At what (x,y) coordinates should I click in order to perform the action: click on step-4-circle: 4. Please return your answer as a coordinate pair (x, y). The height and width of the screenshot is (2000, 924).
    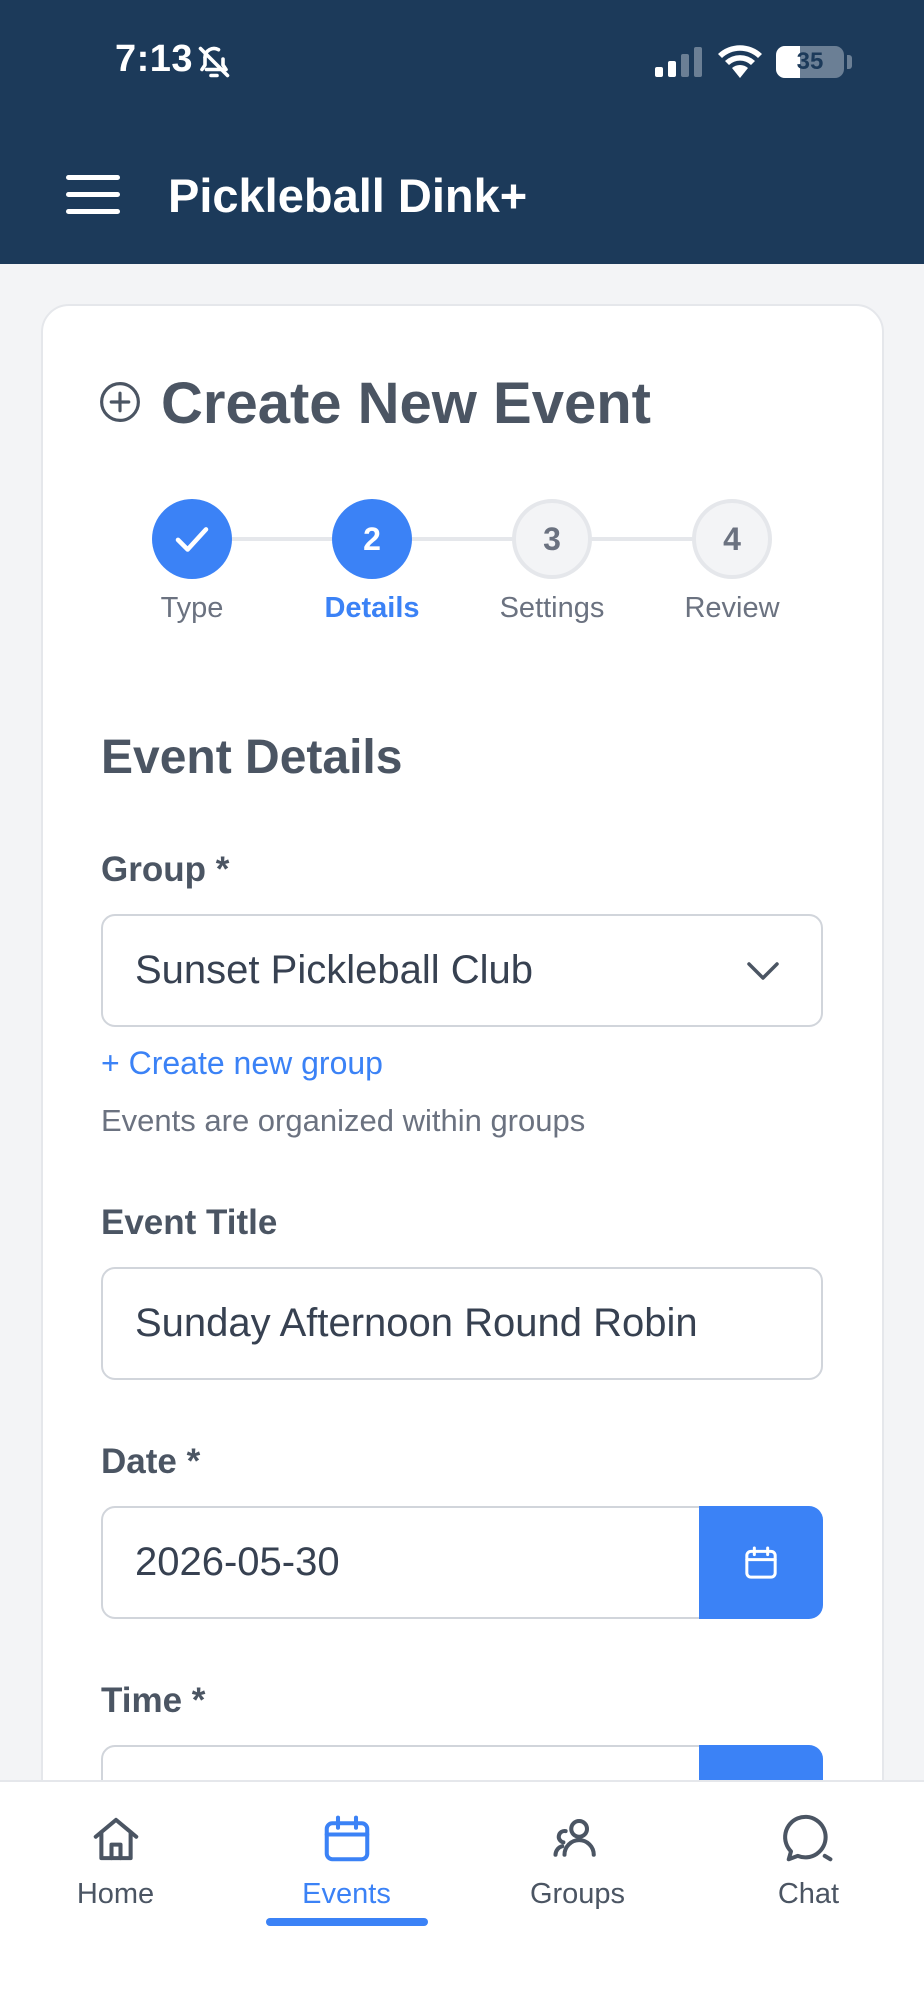
    Looking at the image, I should click on (732, 539).